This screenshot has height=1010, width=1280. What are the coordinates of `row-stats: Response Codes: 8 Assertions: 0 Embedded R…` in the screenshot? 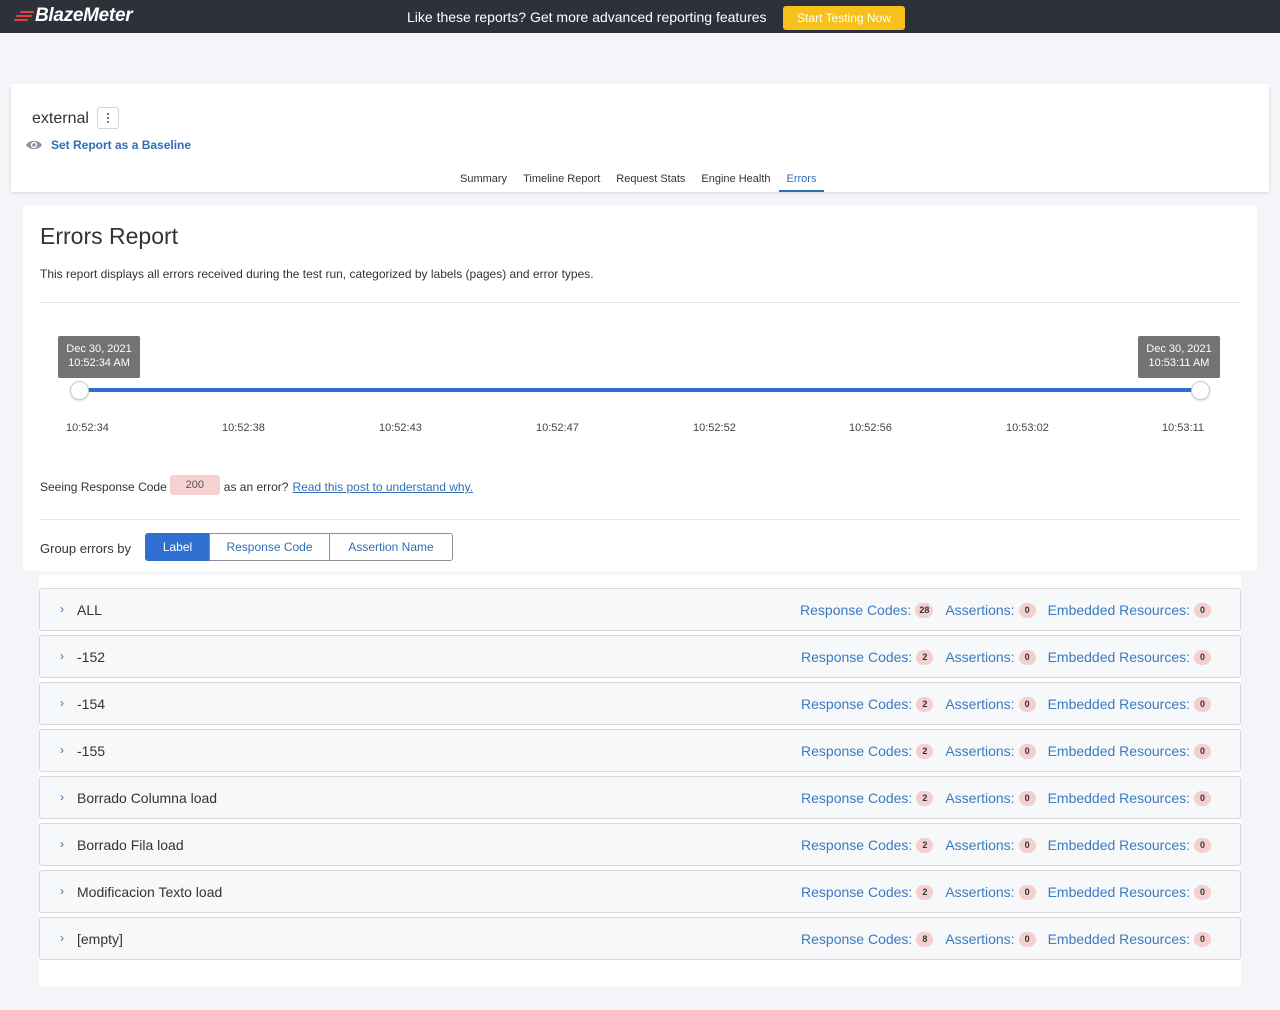 It's located at (1006, 939).